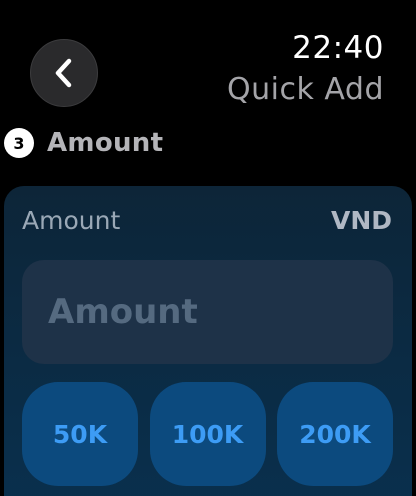 Image resolution: width=416 pixels, height=496 pixels. I want to click on step-title: Amount, so click(105, 143).